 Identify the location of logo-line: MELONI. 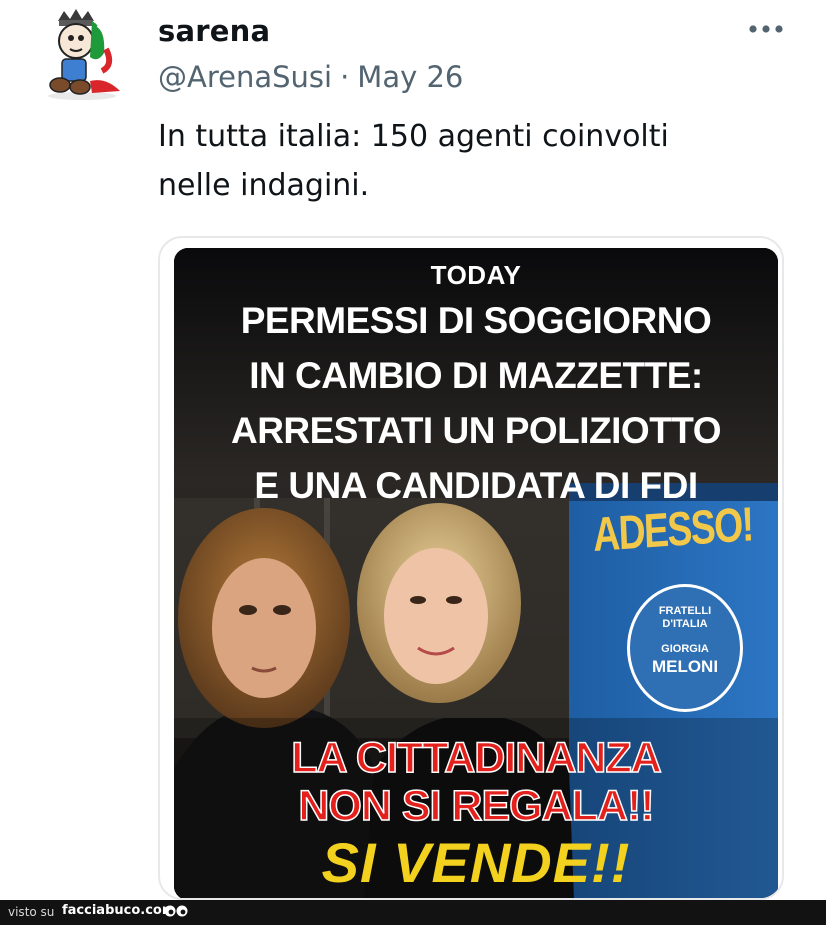
(685, 666).